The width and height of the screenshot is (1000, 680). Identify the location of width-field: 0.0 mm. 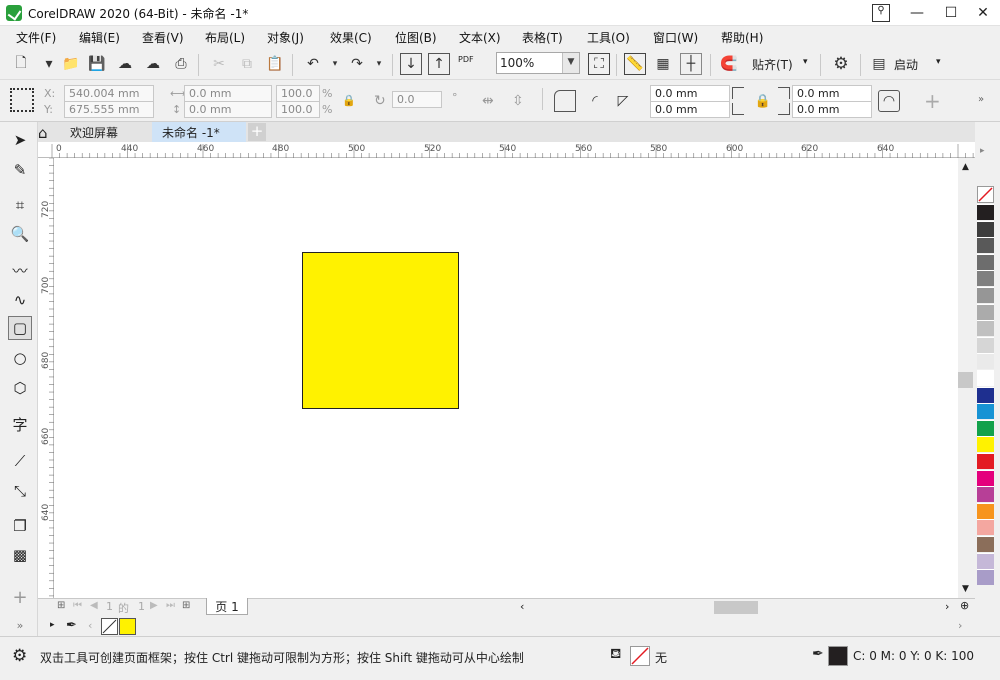
(228, 93).